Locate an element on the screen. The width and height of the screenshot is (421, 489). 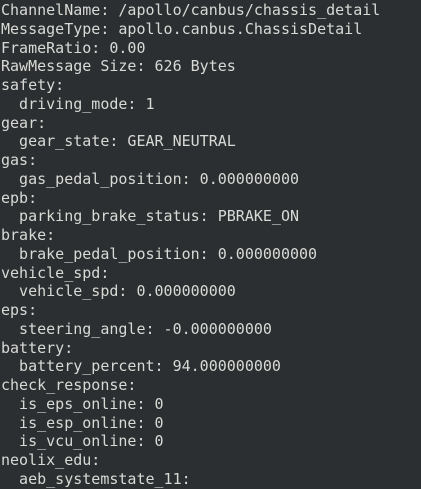
terminal-line: aeb_systemstate_11: is located at coordinates (96, 478).